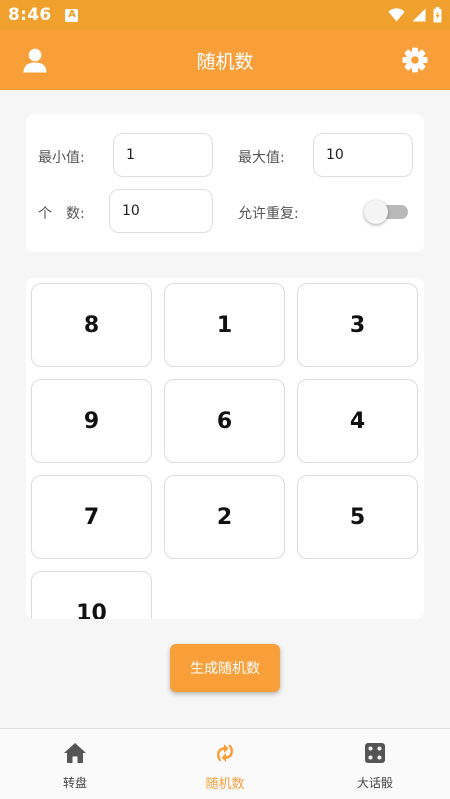  What do you see at coordinates (225, 15) in the screenshot?
I see `status-bar: 8:46 A` at bounding box center [225, 15].